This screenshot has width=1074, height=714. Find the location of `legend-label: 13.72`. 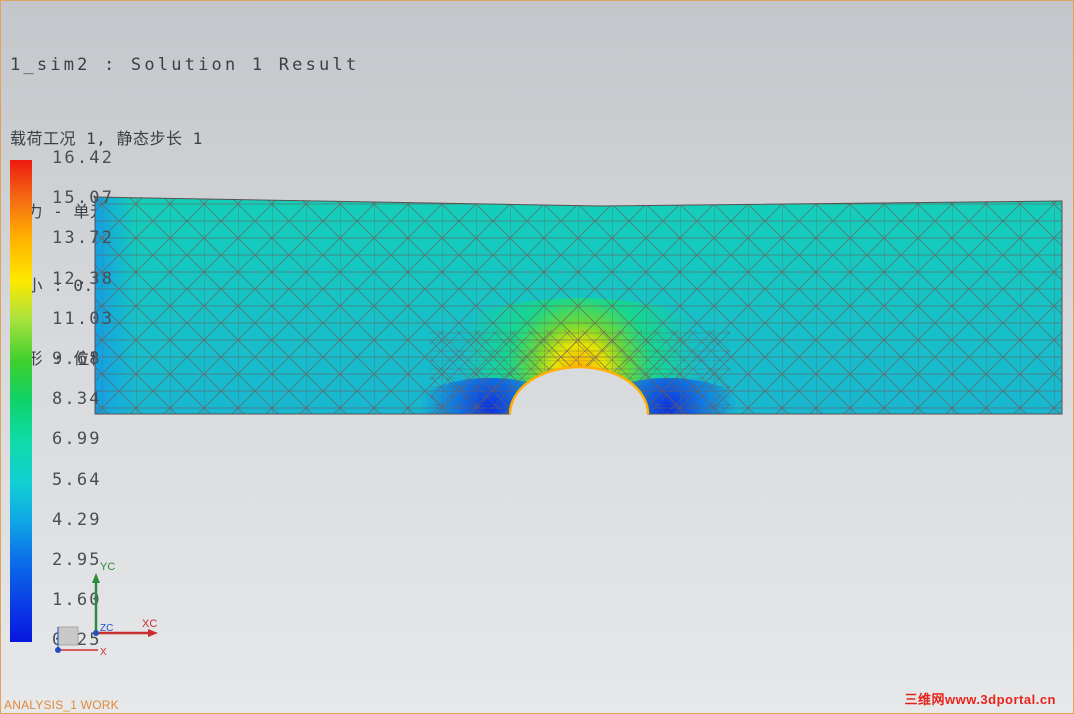

legend-label: 13.72 is located at coordinates (83, 238).